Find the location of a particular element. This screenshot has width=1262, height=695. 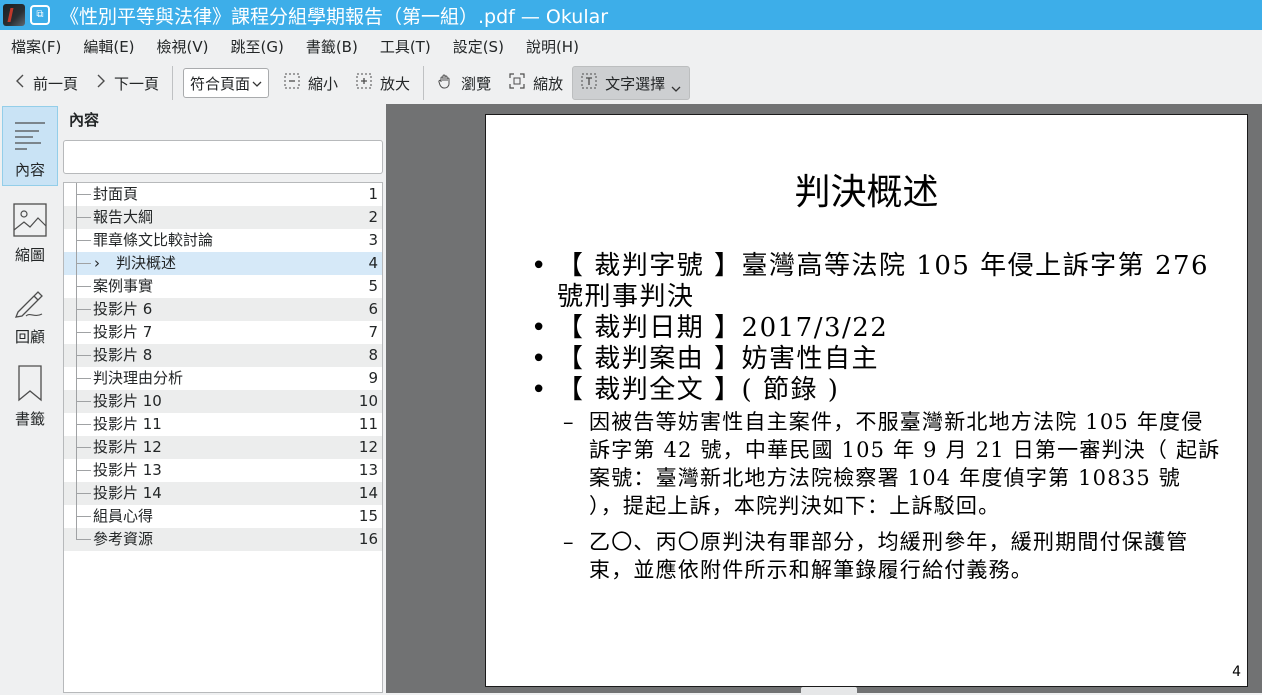

toc-item-label: 投影片 14 is located at coordinates (127, 493).